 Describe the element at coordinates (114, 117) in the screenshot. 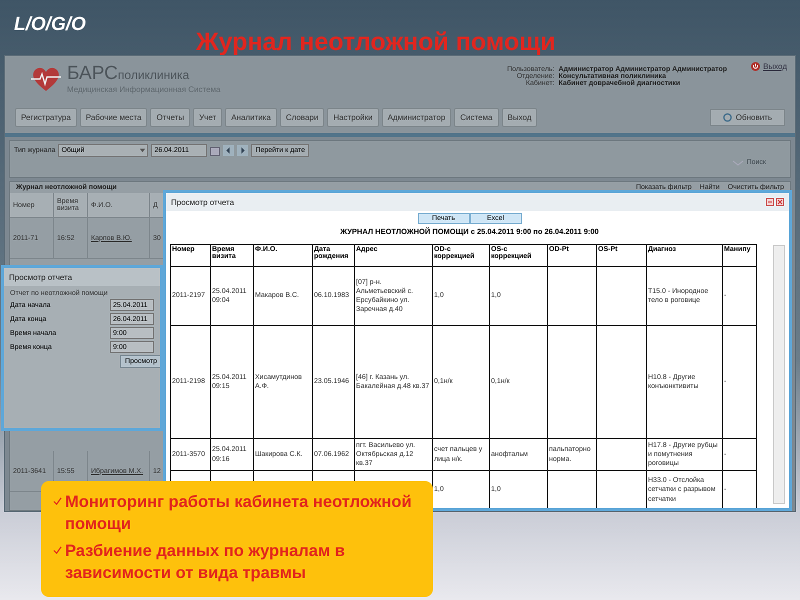

I see `menu-button: Рабочие места` at that location.